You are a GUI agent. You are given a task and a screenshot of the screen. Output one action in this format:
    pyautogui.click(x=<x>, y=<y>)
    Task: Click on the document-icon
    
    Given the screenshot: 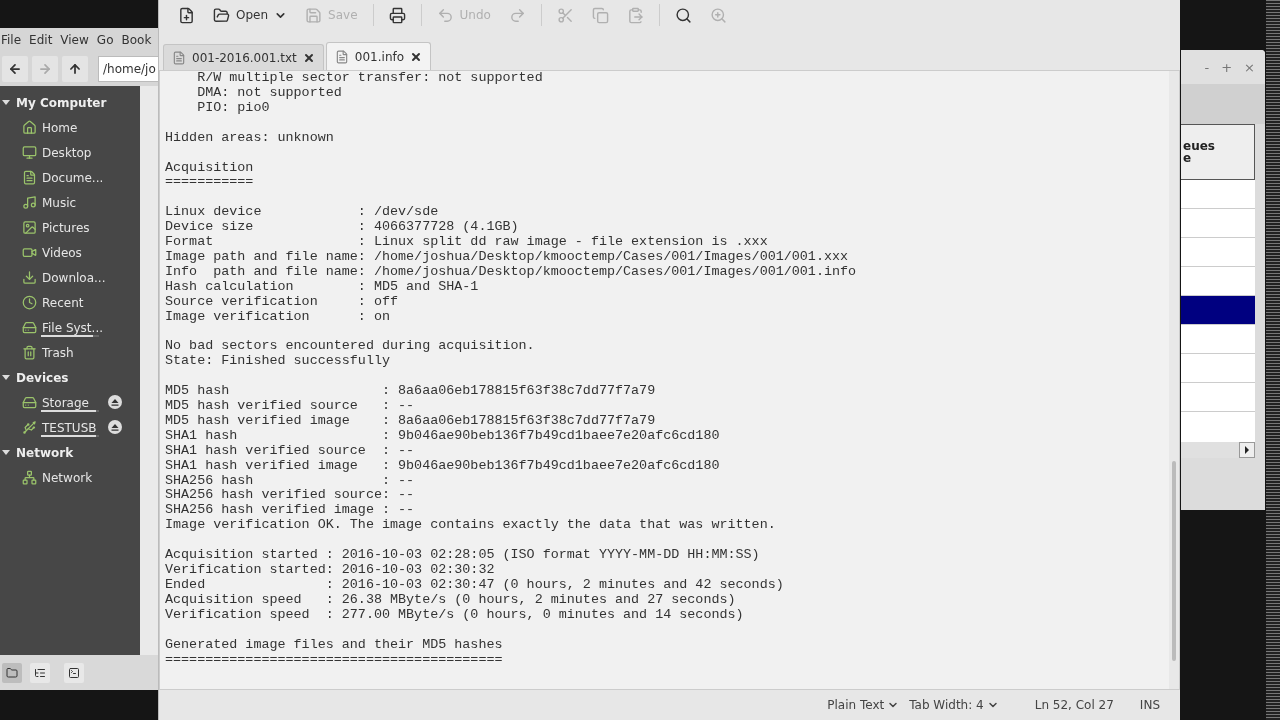 What is the action you would take?
    pyautogui.click(x=29, y=177)
    